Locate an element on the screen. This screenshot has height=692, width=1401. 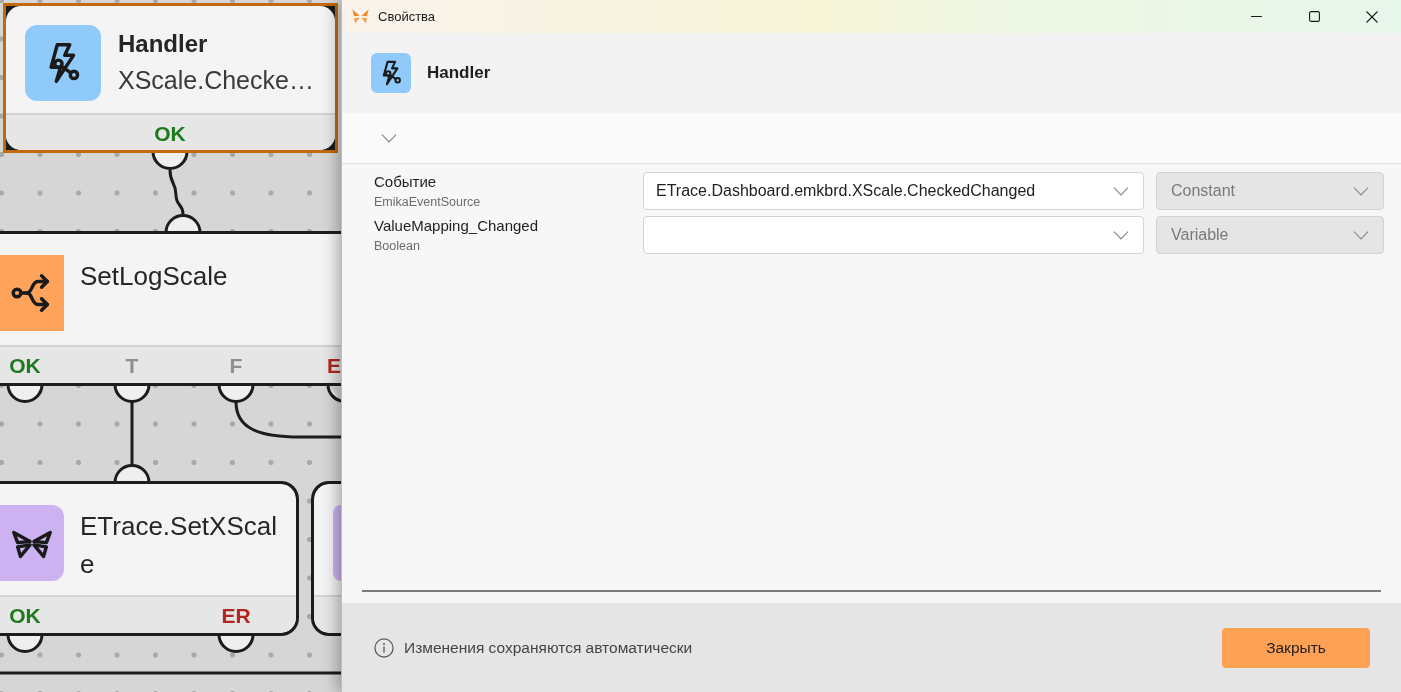
property-name: ValueMapping_Changed is located at coordinates (457, 225).